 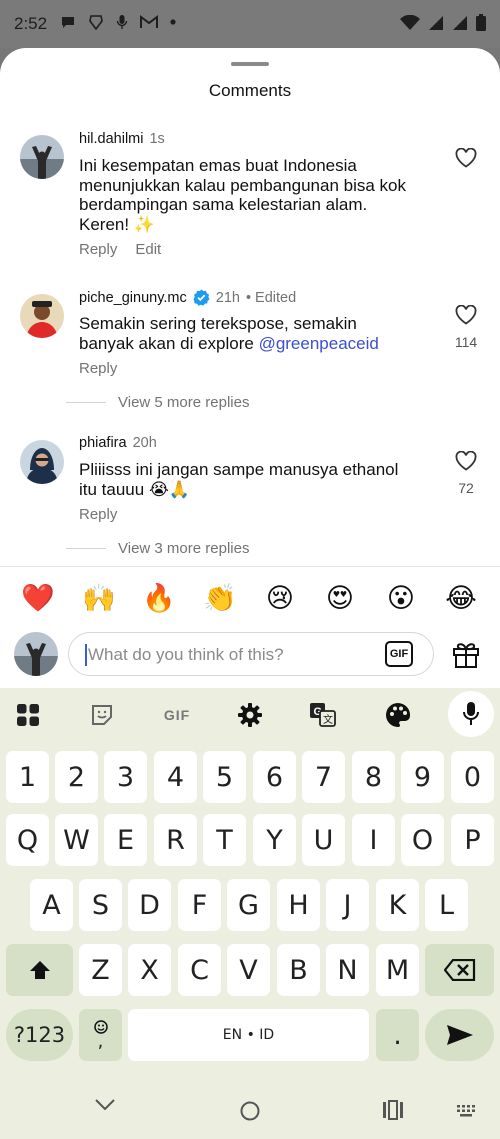 What do you see at coordinates (397, 905) in the screenshot?
I see `key-k: K` at bounding box center [397, 905].